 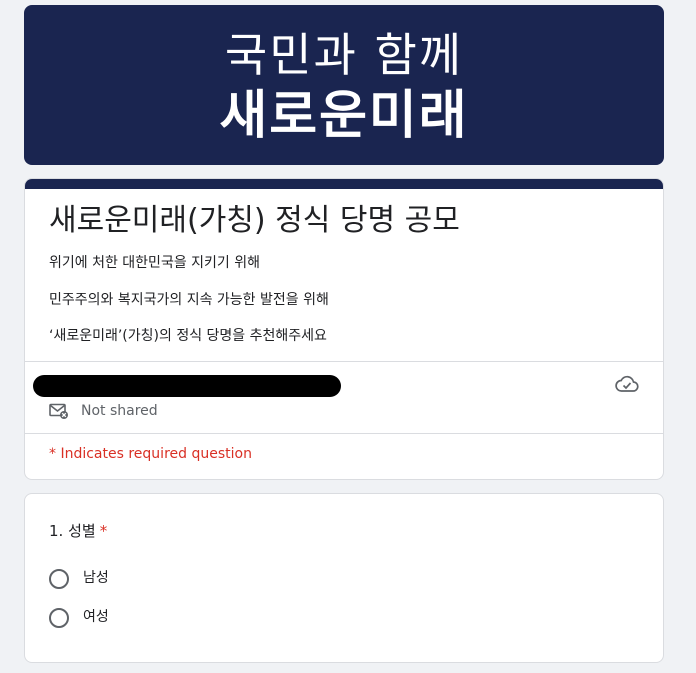 What do you see at coordinates (627, 384) in the screenshot?
I see `cloud-saved-icon` at bounding box center [627, 384].